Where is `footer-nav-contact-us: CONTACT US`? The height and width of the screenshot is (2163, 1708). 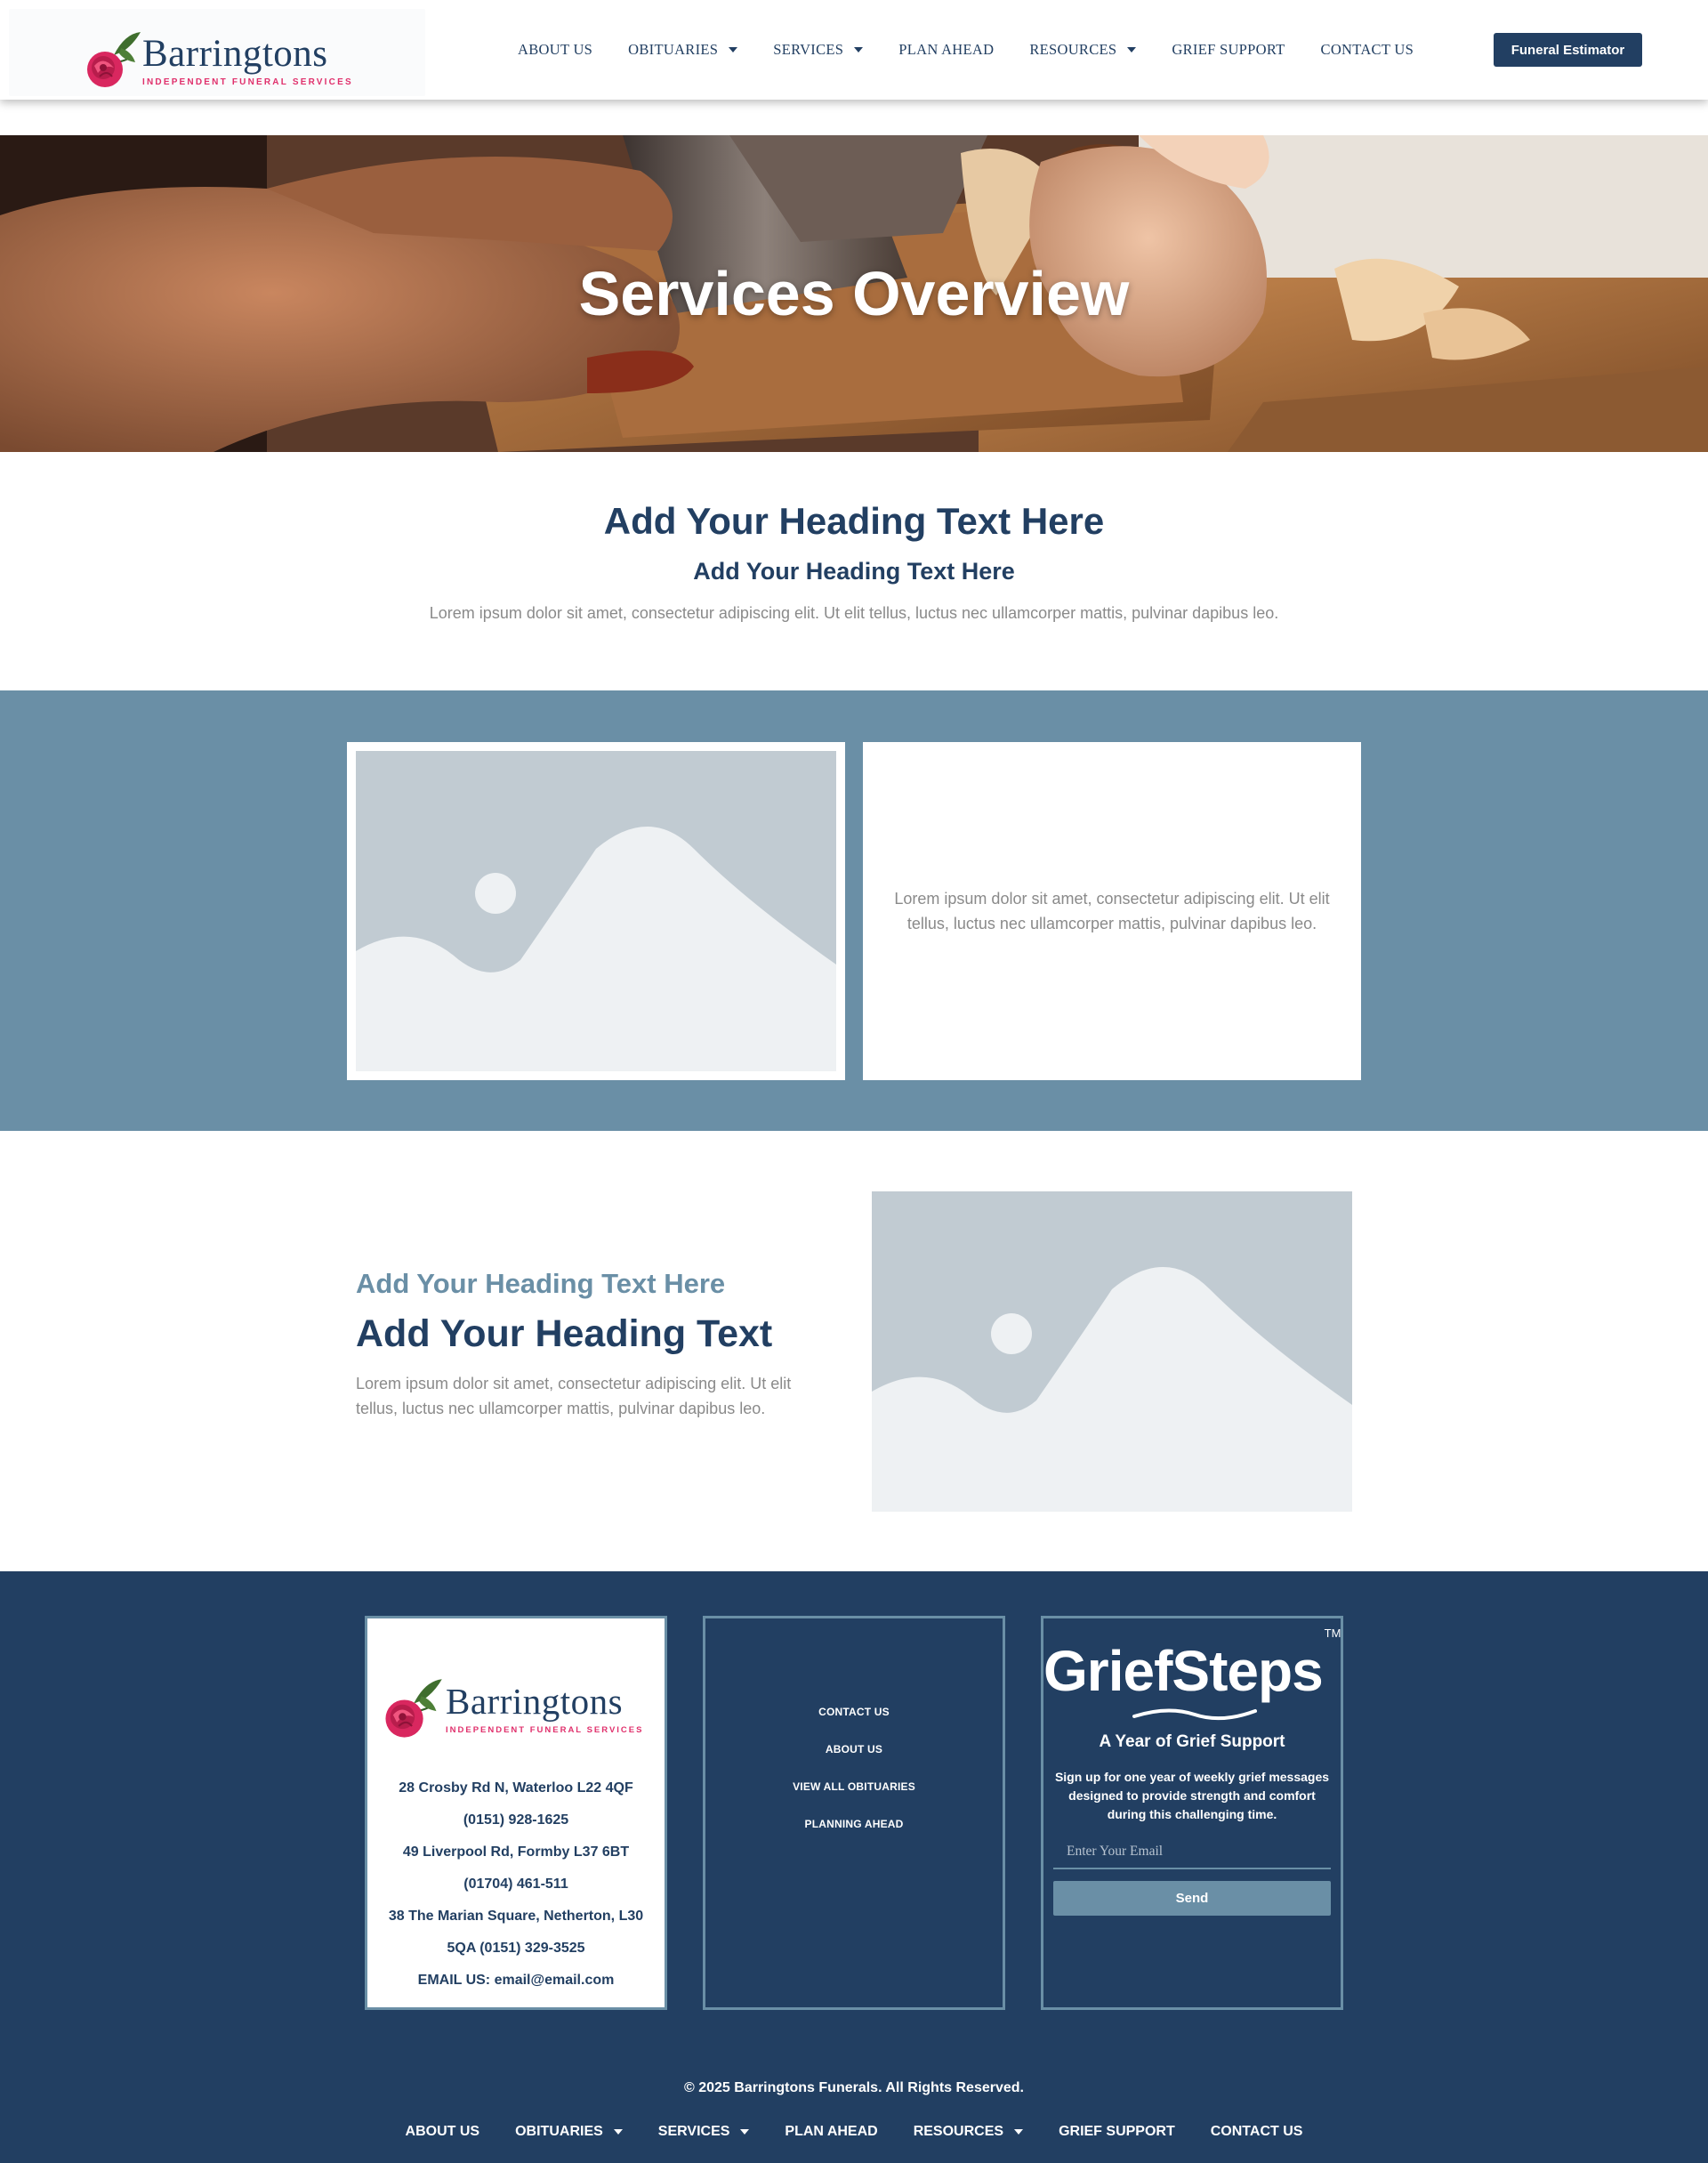 footer-nav-contact-us: CONTACT US is located at coordinates (1257, 2132).